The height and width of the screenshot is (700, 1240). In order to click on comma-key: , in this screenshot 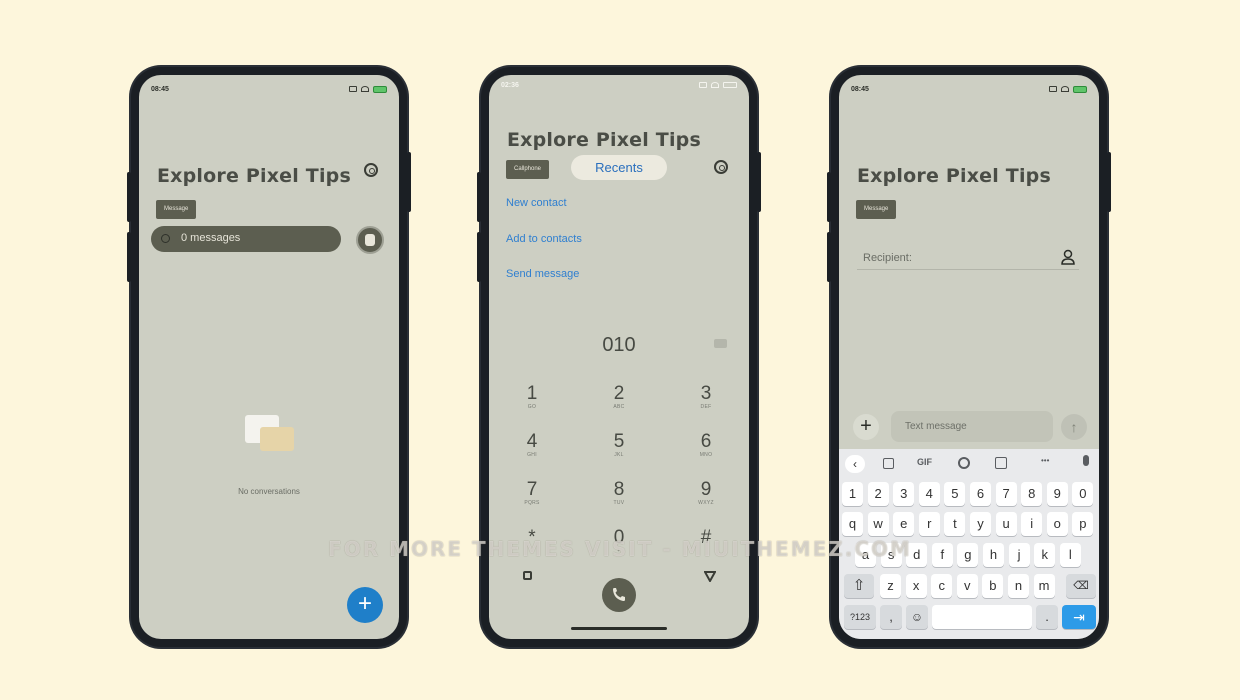, I will do `click(891, 617)`.